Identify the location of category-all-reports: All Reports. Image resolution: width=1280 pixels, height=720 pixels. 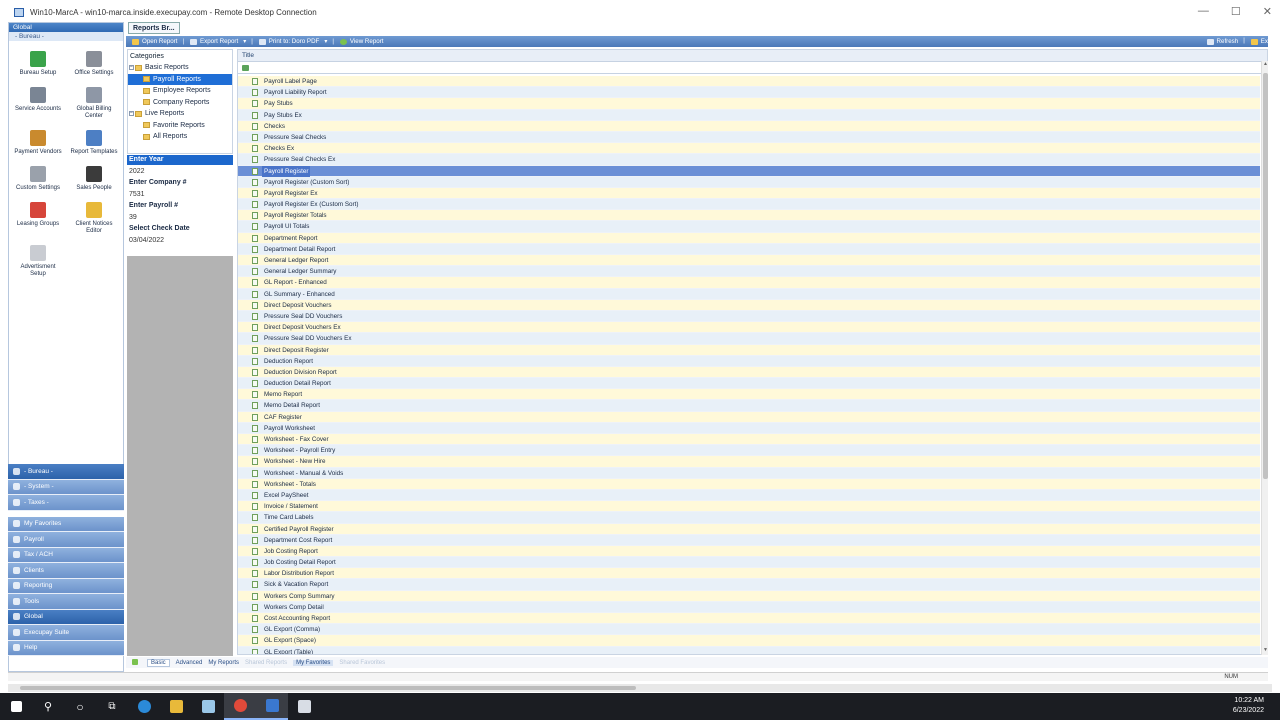
(180, 137).